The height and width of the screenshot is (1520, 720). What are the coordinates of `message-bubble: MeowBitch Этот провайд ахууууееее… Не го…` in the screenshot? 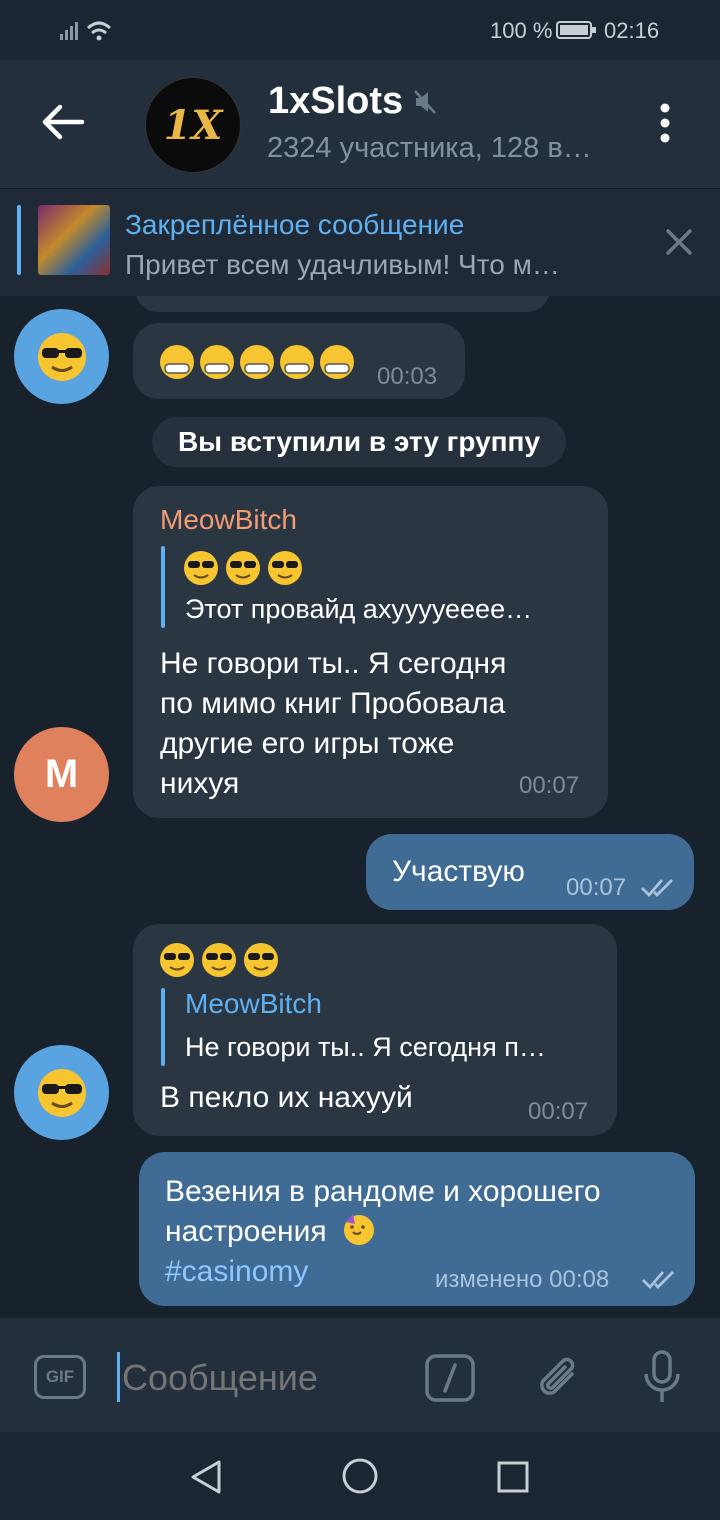 It's located at (370, 652).